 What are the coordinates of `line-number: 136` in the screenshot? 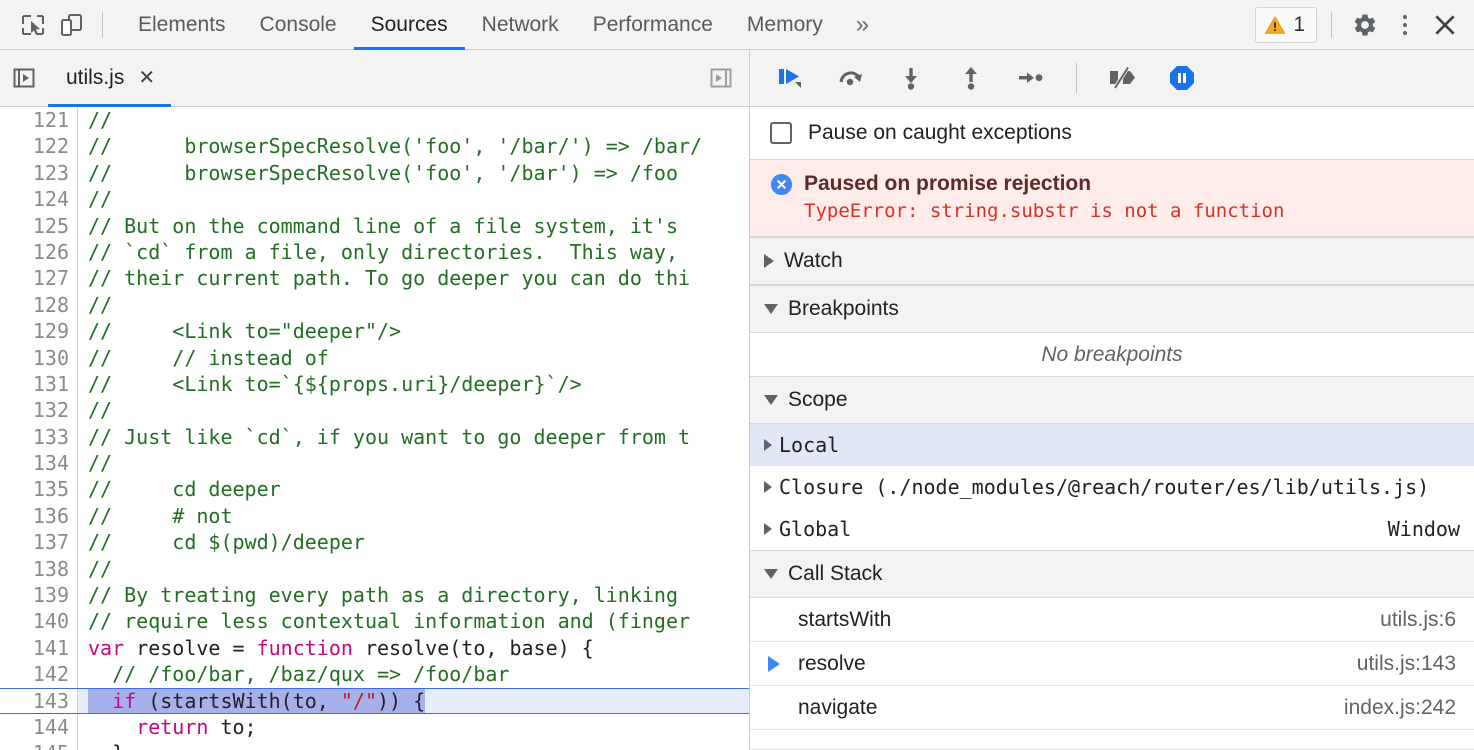 It's located at (39, 516).